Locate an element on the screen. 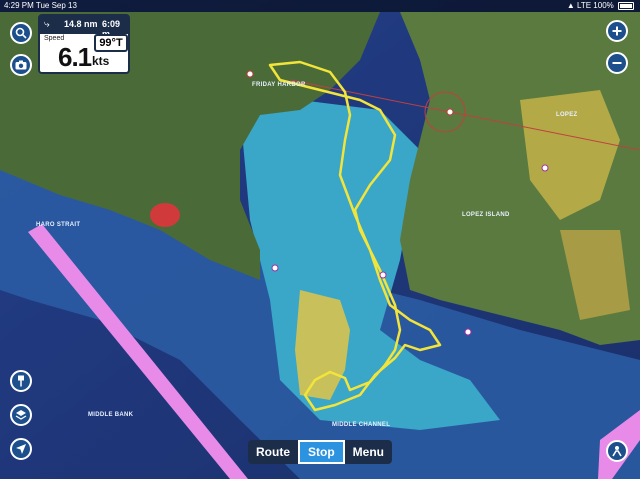  status-time: 4:29 PM is located at coordinates (19, 5).